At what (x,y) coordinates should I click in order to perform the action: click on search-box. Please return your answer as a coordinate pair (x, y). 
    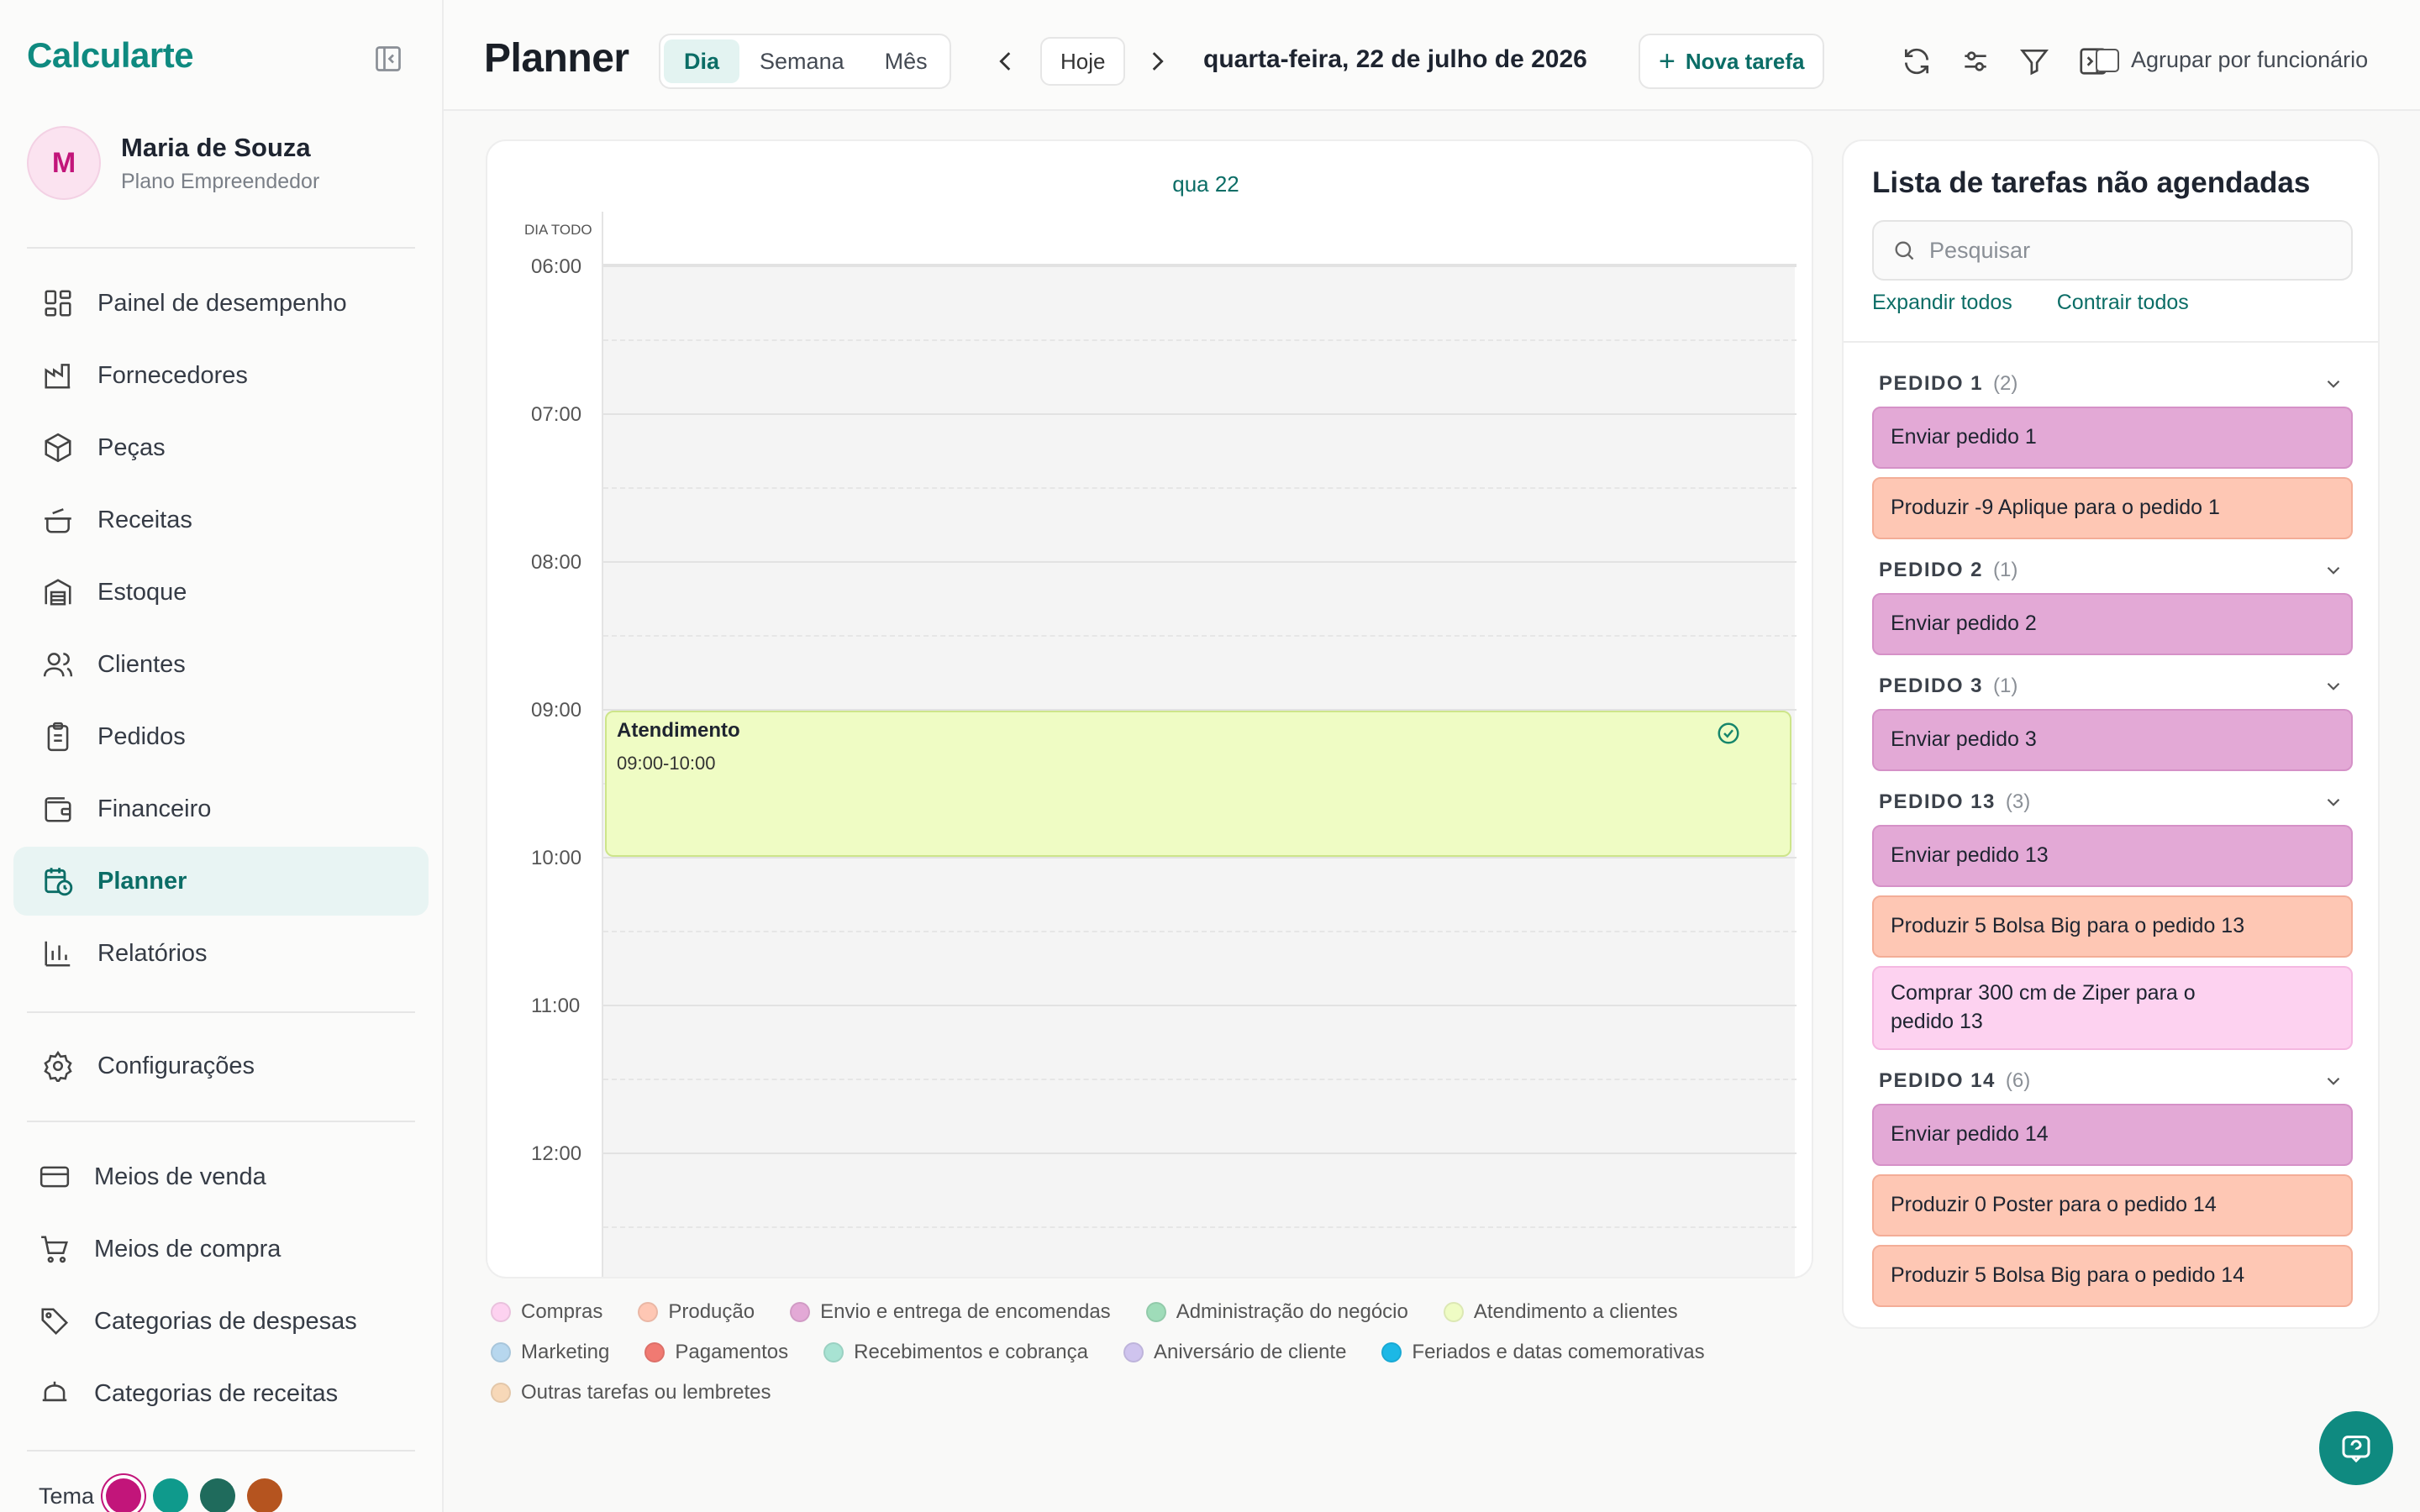
    Looking at the image, I should click on (2112, 250).